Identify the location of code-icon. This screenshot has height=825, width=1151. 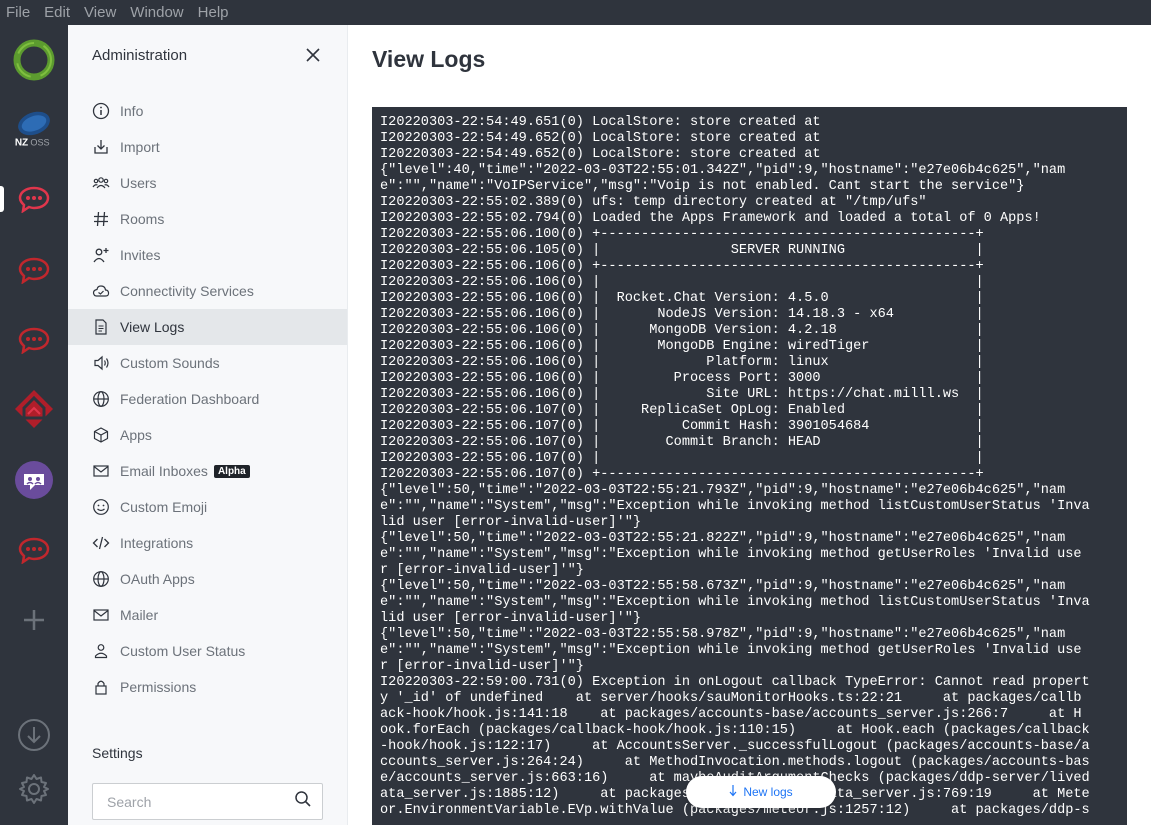
(101, 543).